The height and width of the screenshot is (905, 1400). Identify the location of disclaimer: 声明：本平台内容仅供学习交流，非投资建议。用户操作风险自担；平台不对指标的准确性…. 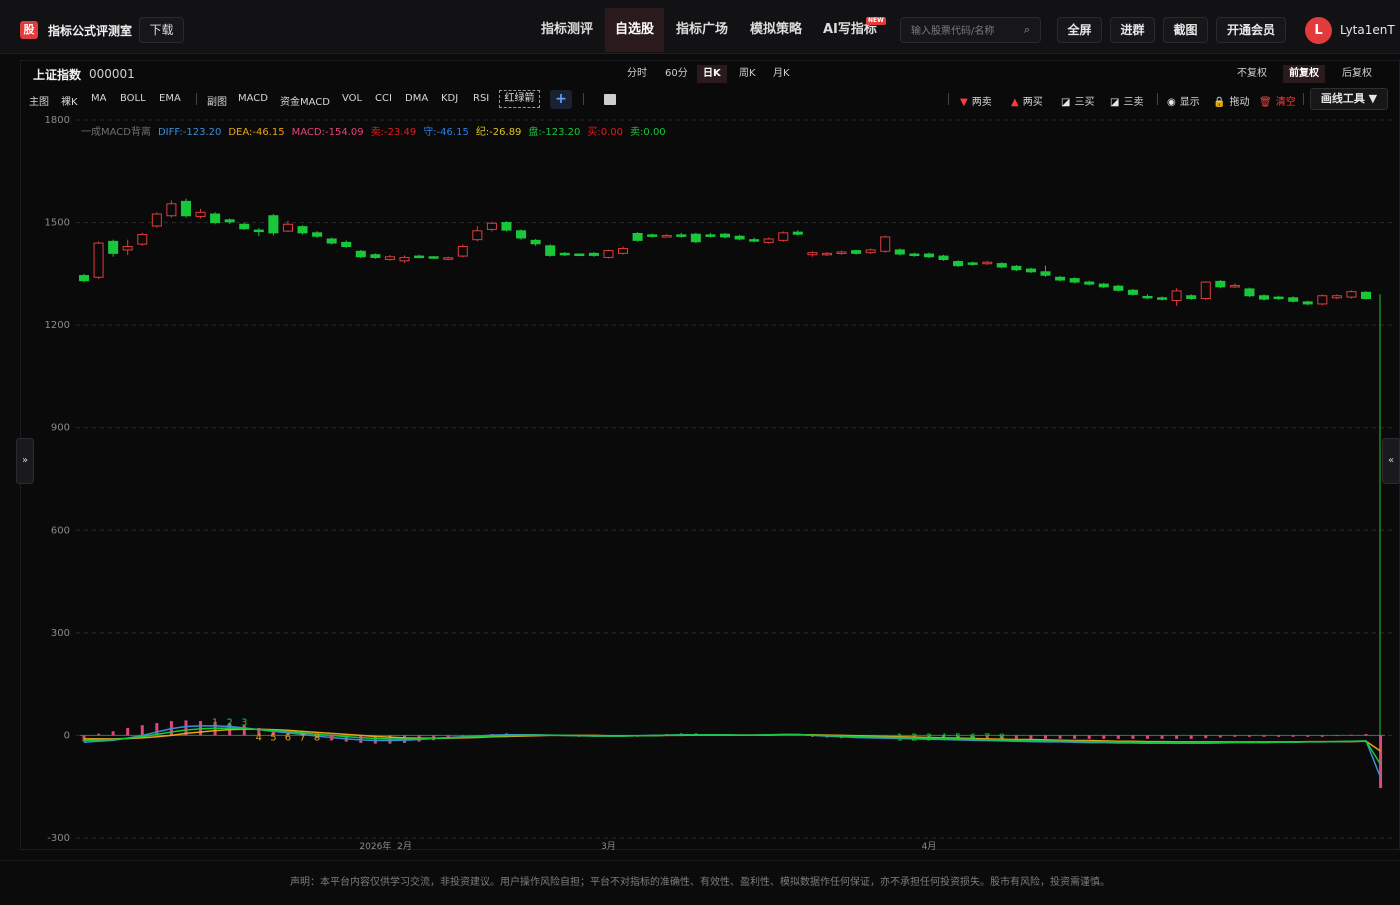
(700, 880).